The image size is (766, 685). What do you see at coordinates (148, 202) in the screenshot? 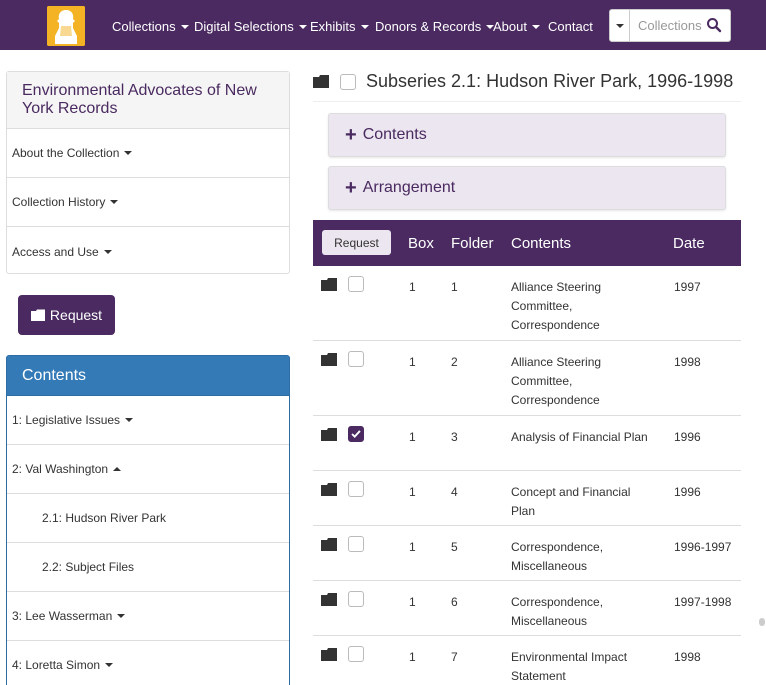
I see `sidebar-item-collection-history: Collection History` at bounding box center [148, 202].